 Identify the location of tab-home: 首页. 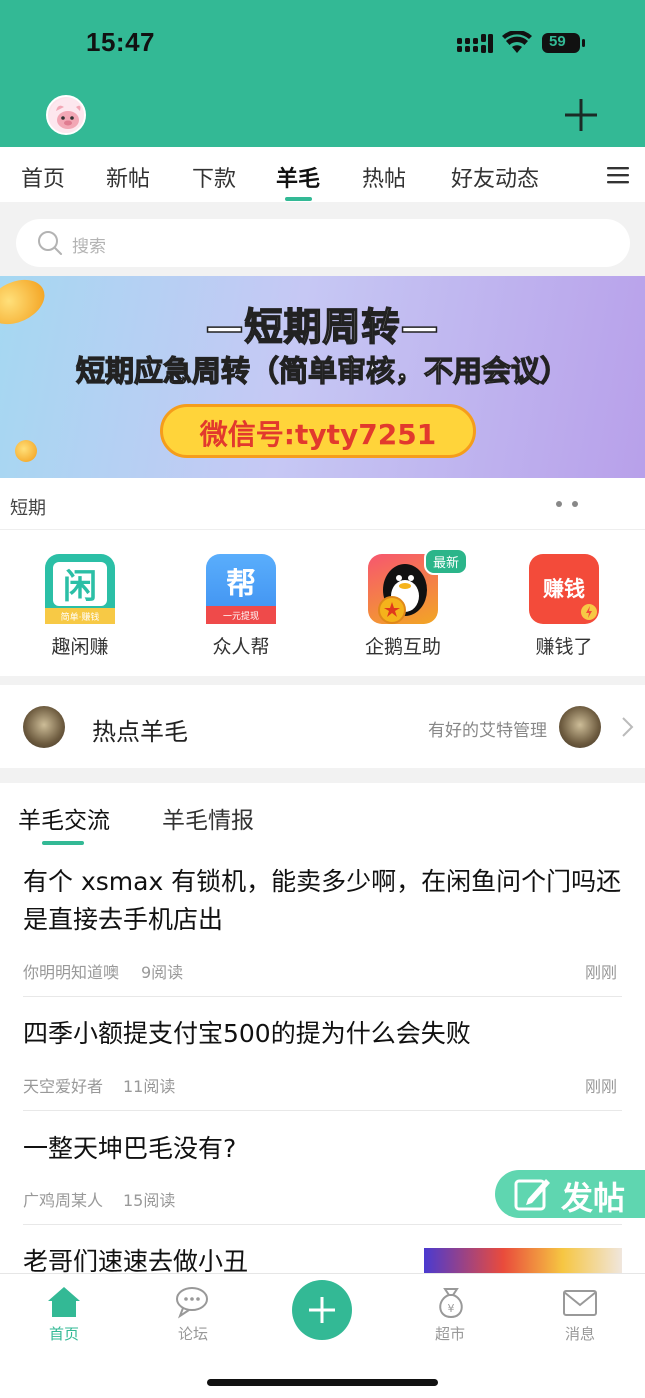
(43, 177).